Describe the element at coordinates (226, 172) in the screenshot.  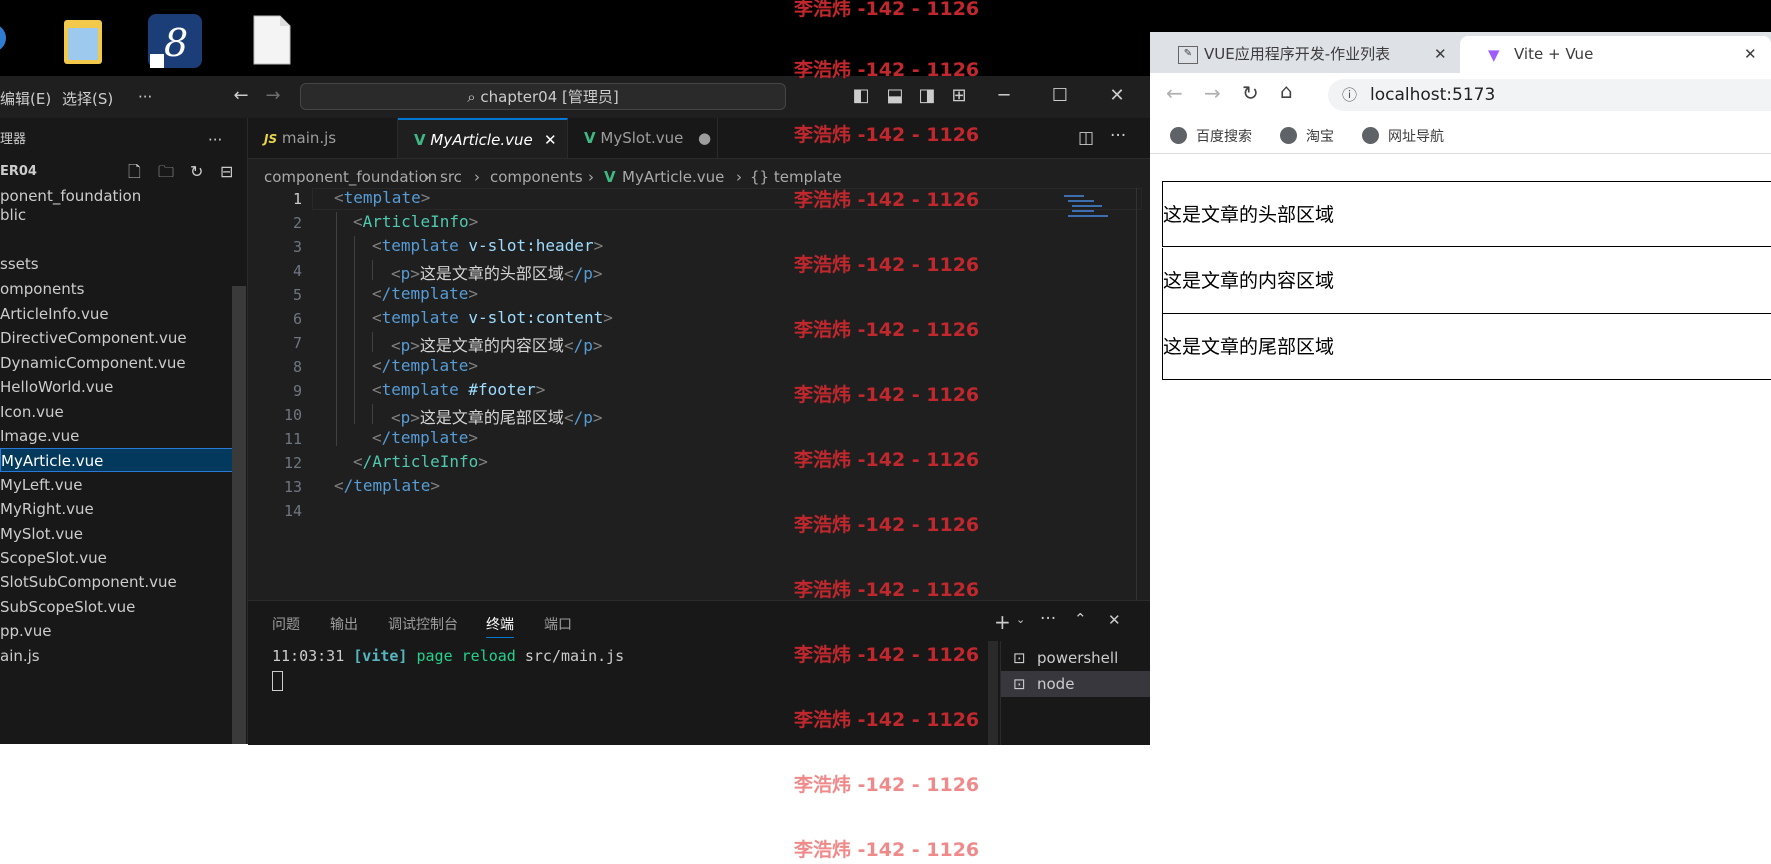
I see `collapse-all-icon: ⊟` at that location.